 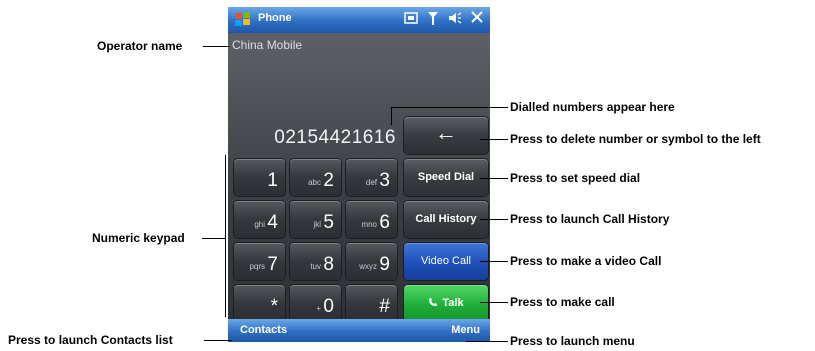 What do you see at coordinates (243, 20) in the screenshot?
I see `windows-start-icon` at bounding box center [243, 20].